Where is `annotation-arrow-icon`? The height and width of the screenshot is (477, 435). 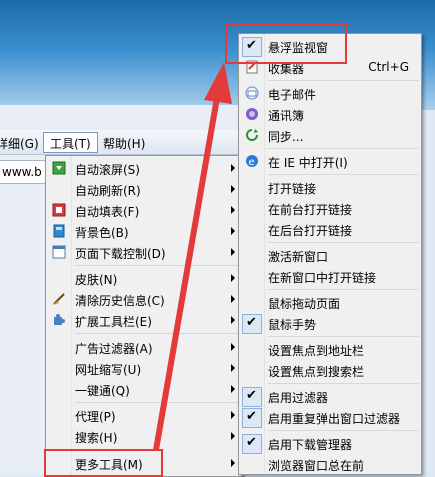 annotation-arrow-icon is located at coordinates (192, 256).